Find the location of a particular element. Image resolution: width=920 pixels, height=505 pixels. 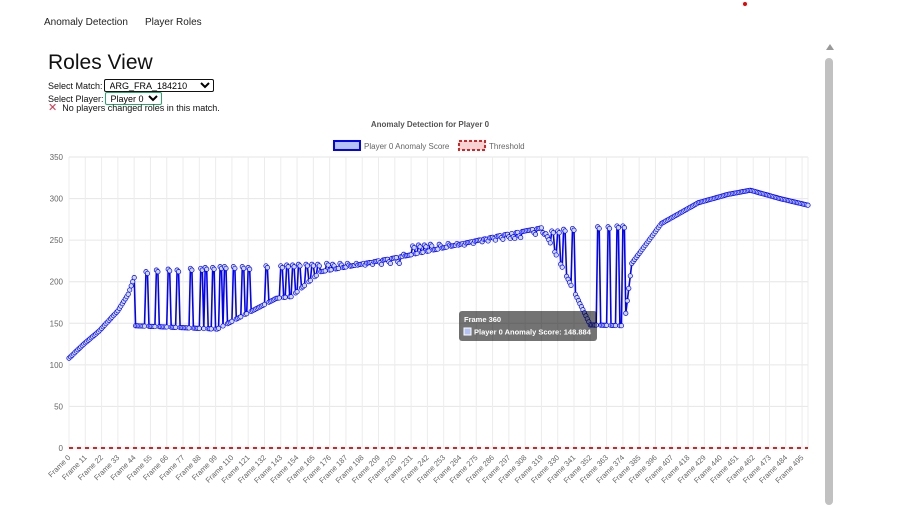

y-tick-label: 150 is located at coordinates (57, 323).